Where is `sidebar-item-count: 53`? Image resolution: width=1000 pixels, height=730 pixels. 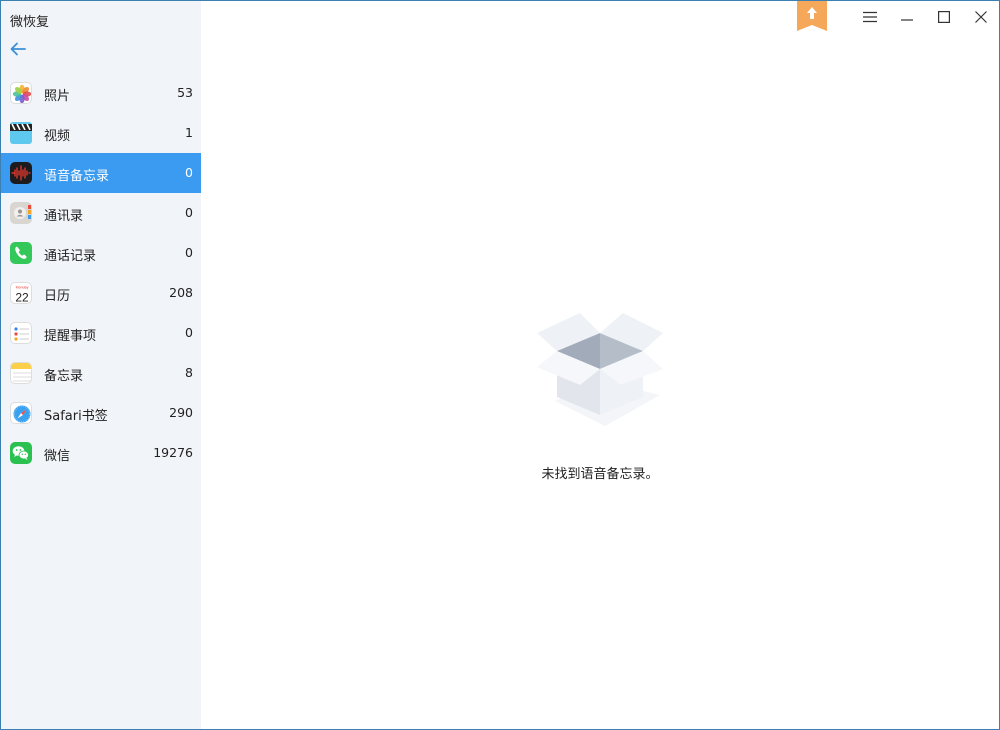 sidebar-item-count: 53 is located at coordinates (185, 92).